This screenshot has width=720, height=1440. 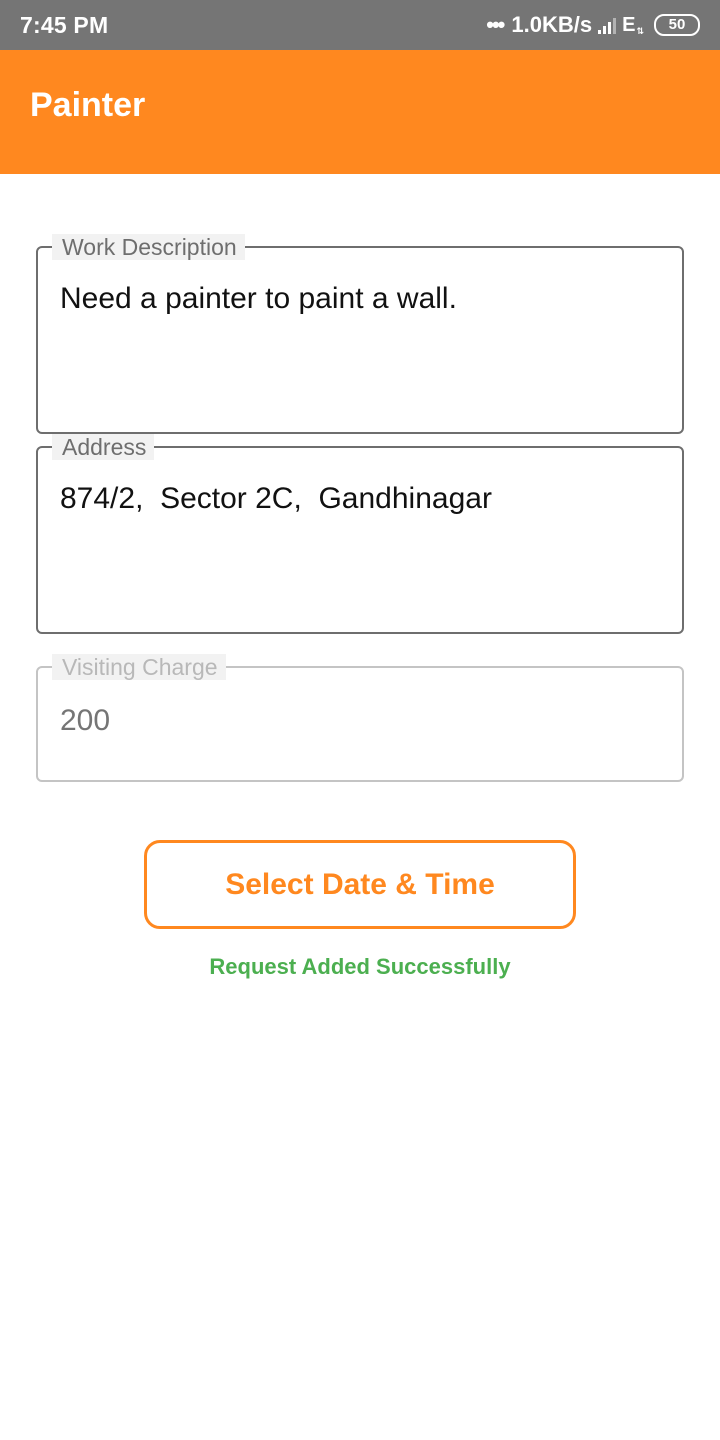 I want to click on network-type-icon: E⇅, so click(x=633, y=24).